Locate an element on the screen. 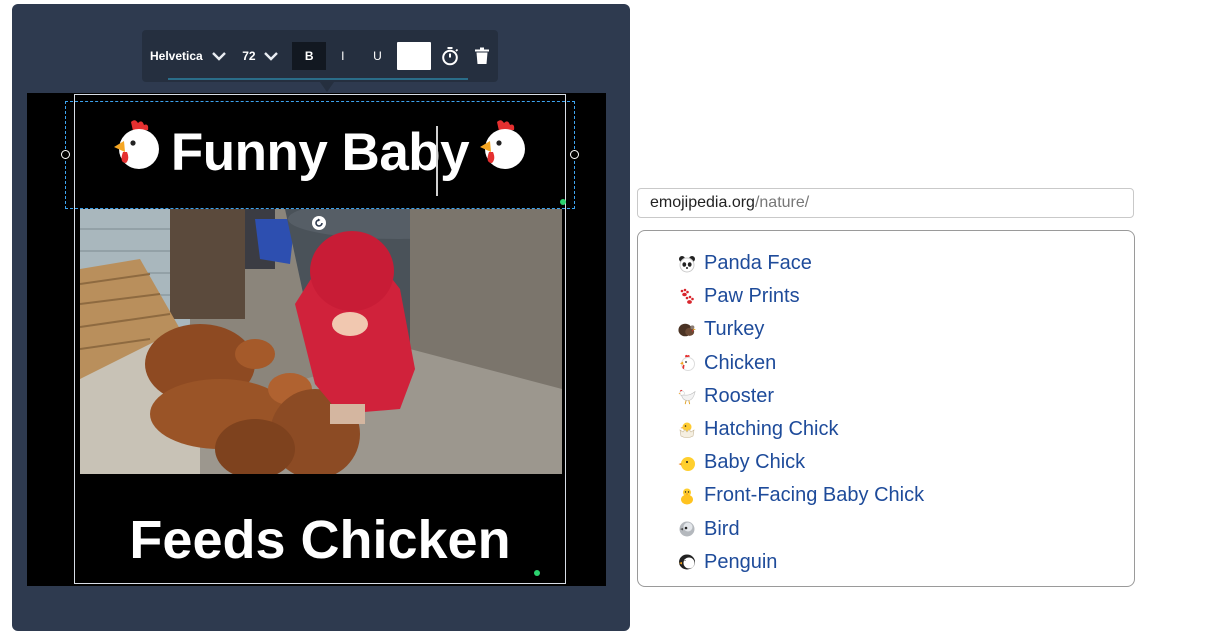 The image size is (1213, 636). emoji-label: Paw Prints is located at coordinates (752, 296).